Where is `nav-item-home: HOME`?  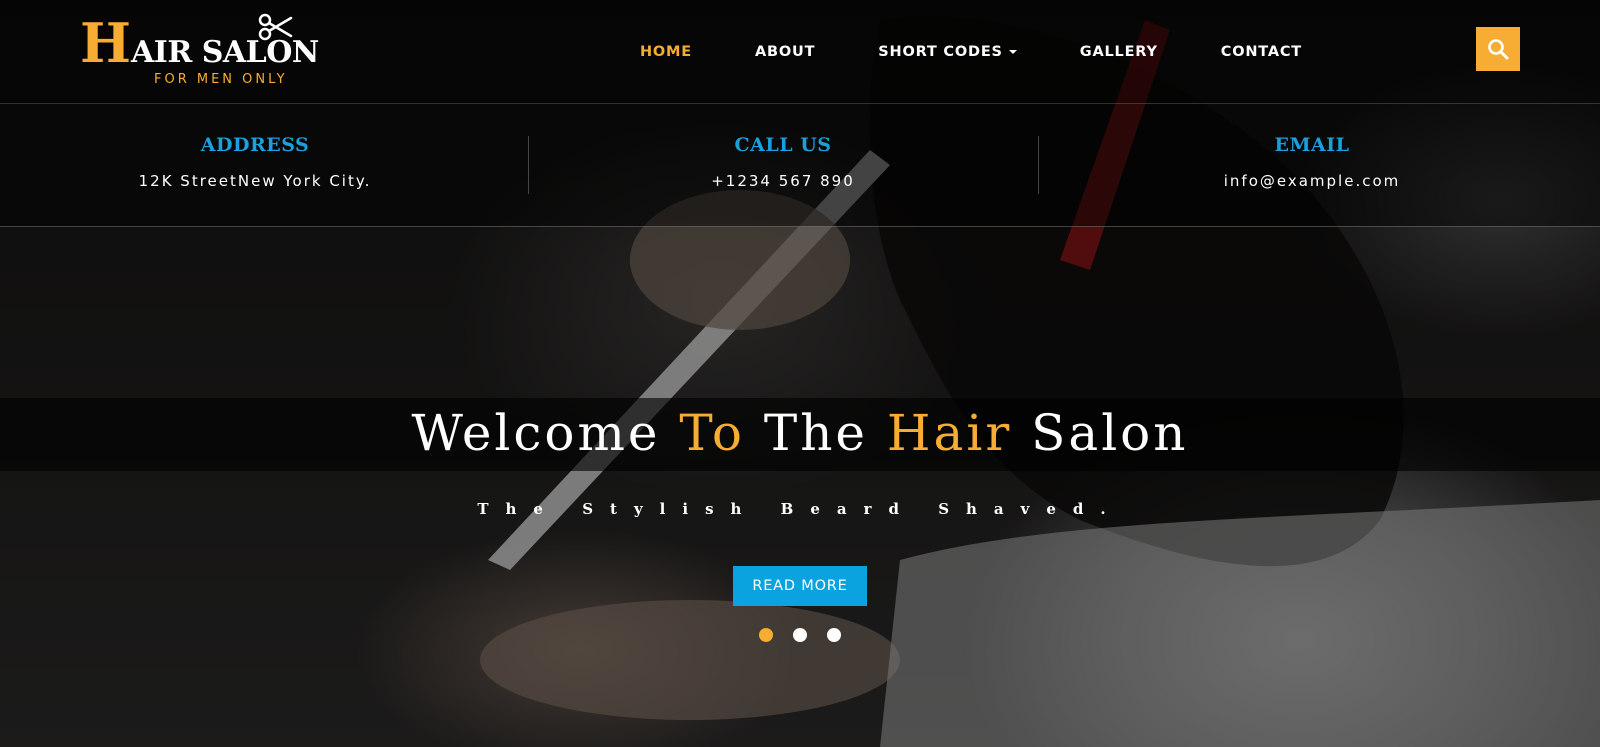
nav-item-home: HOME is located at coordinates (666, 54).